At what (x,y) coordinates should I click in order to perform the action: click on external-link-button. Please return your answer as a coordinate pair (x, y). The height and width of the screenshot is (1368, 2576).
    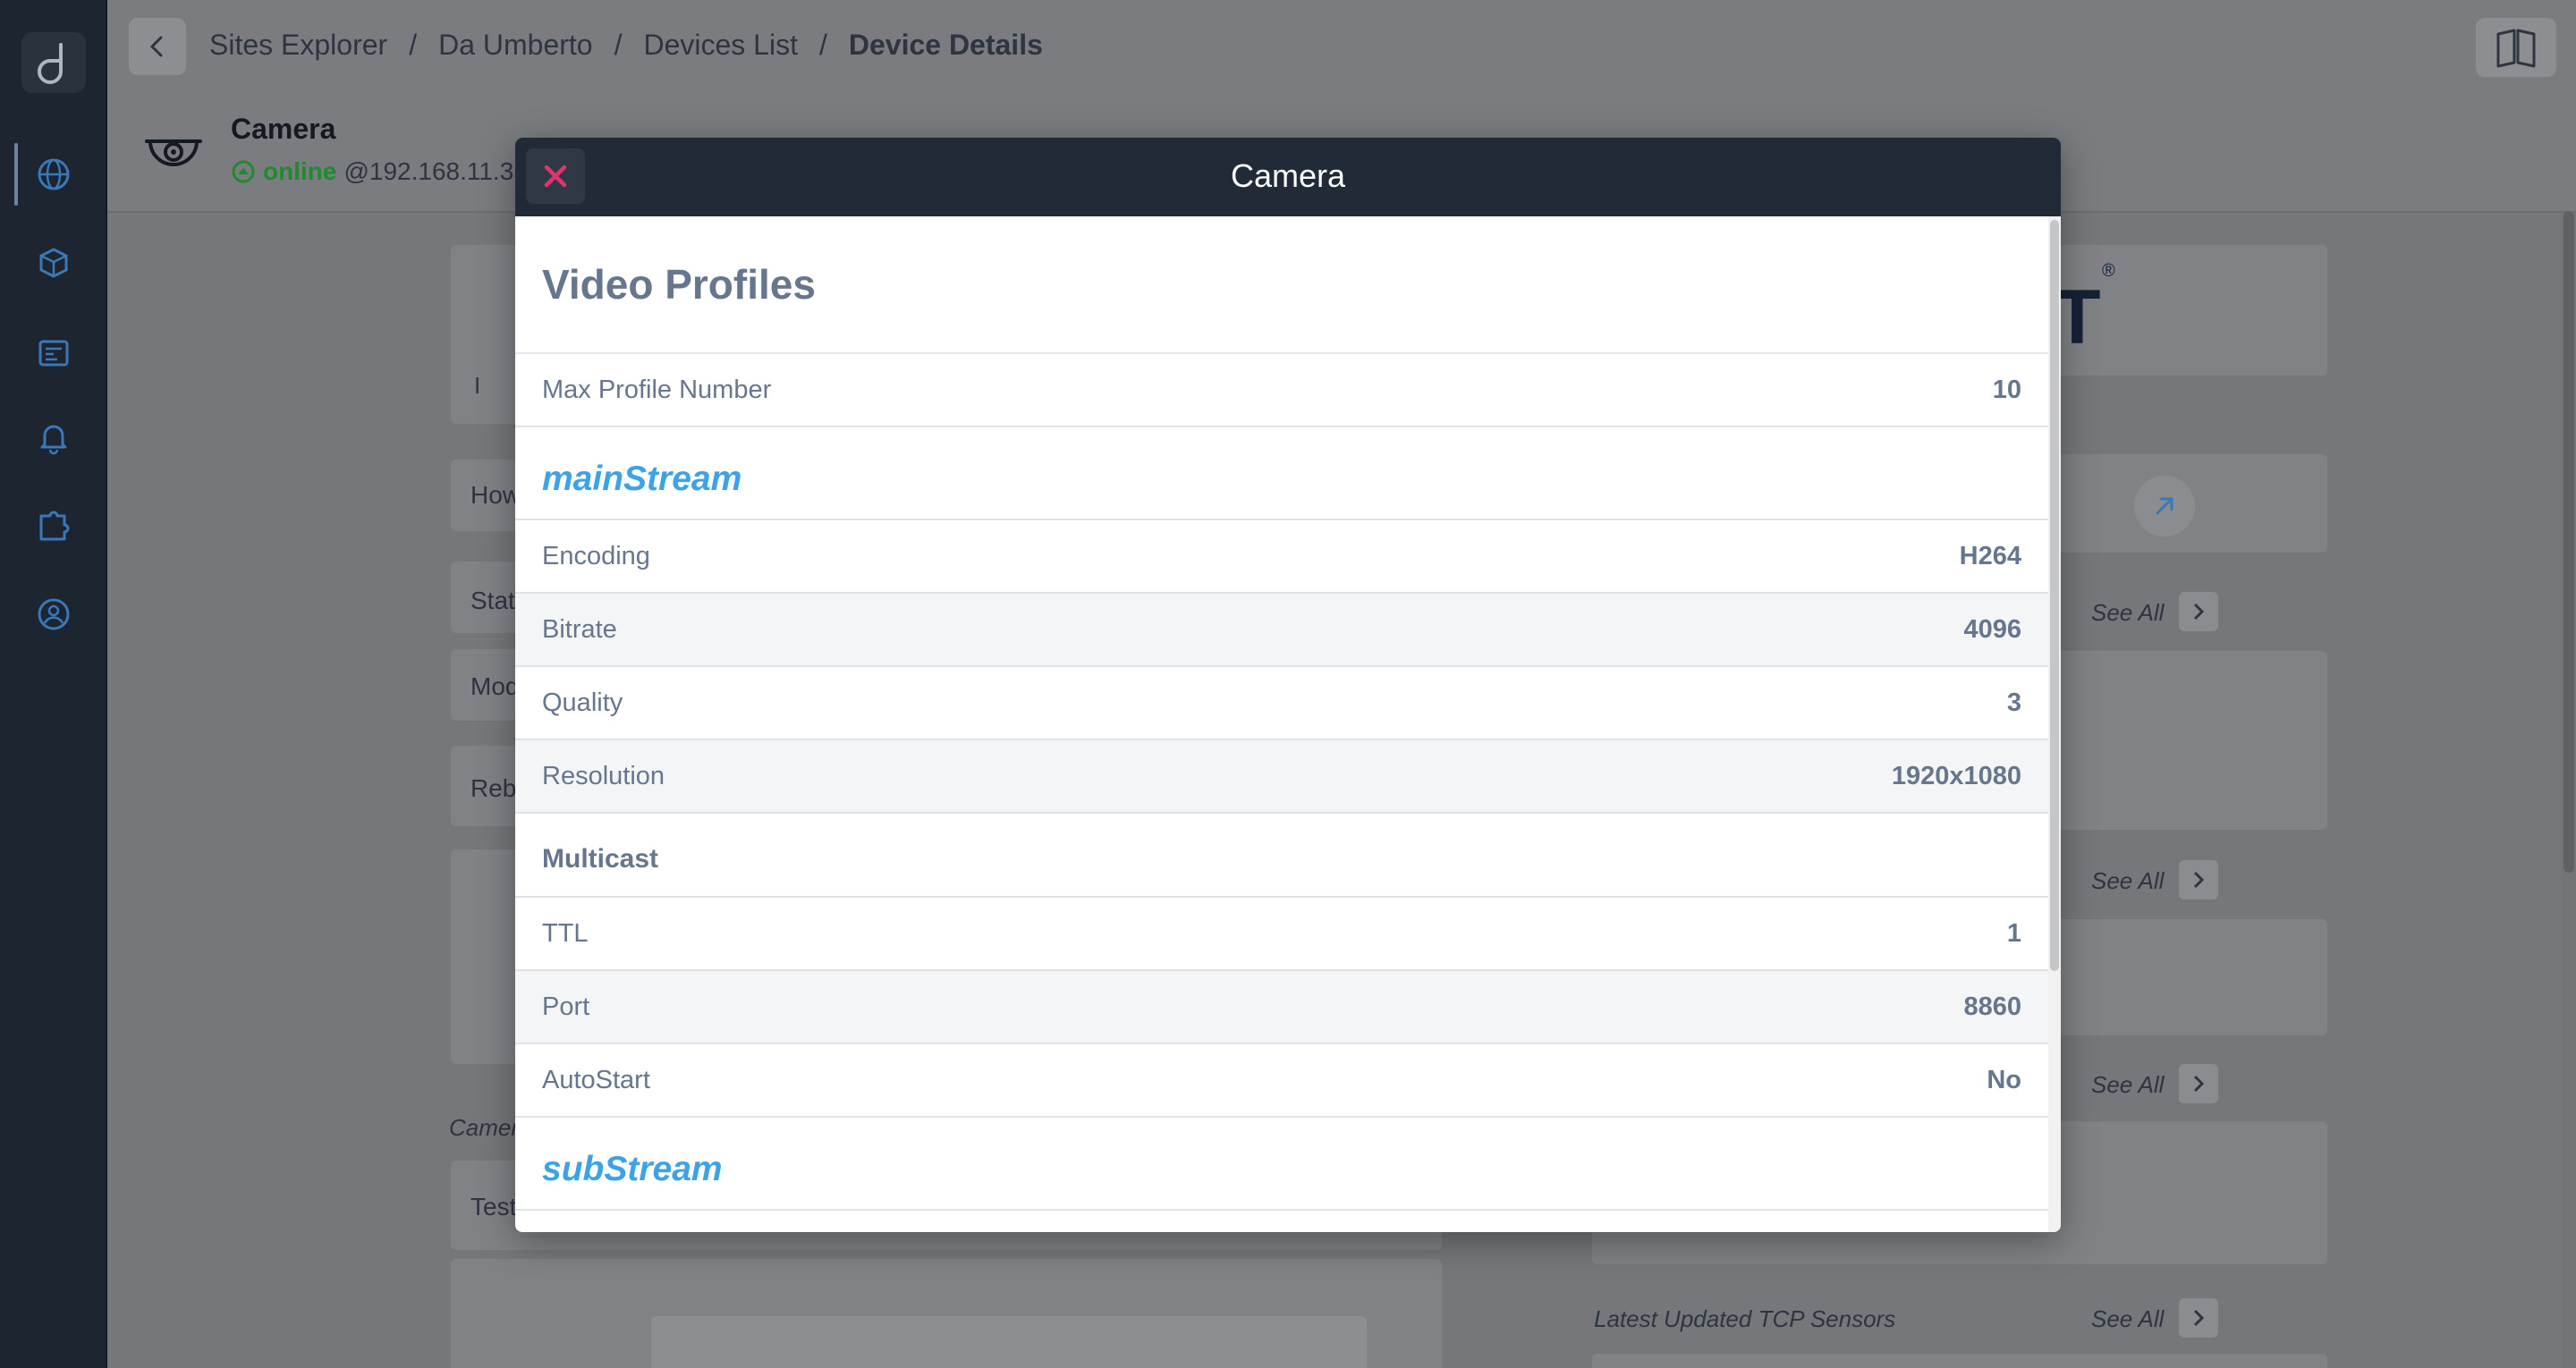
    Looking at the image, I should click on (2164, 506).